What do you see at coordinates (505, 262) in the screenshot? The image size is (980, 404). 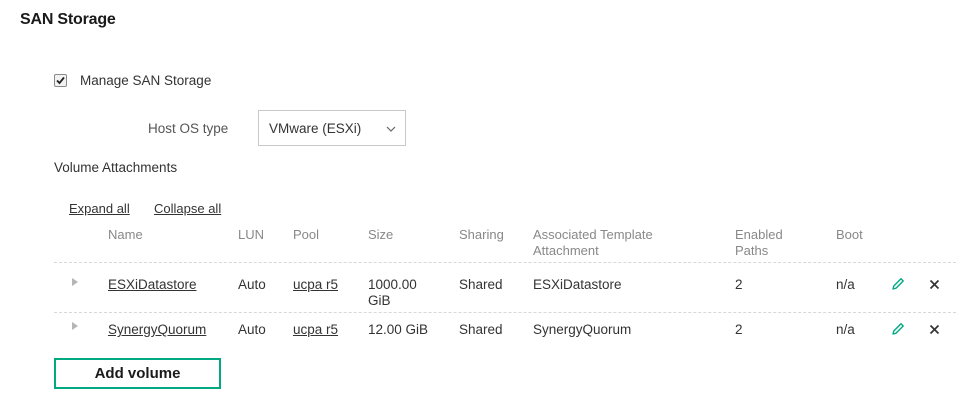 I see `header-divider` at bounding box center [505, 262].